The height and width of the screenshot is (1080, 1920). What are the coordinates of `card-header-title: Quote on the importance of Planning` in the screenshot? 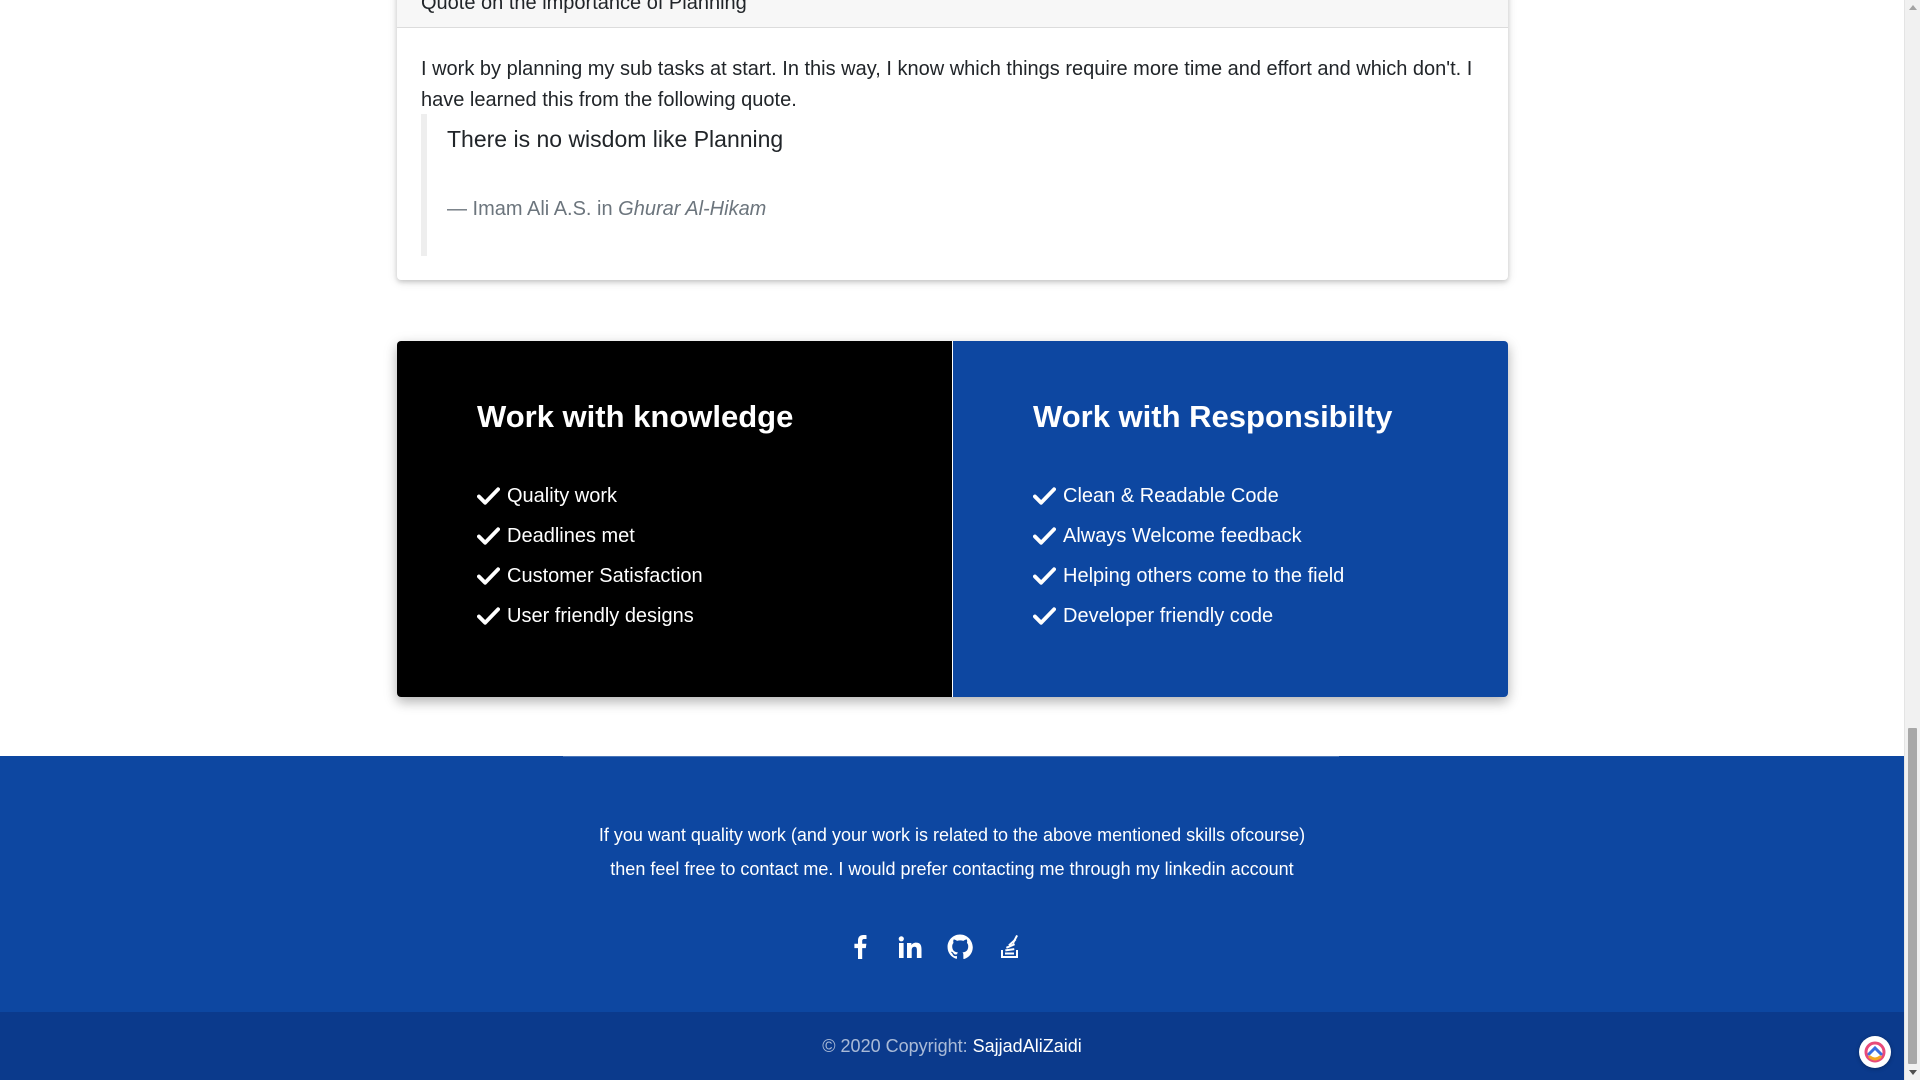 It's located at (584, 7).